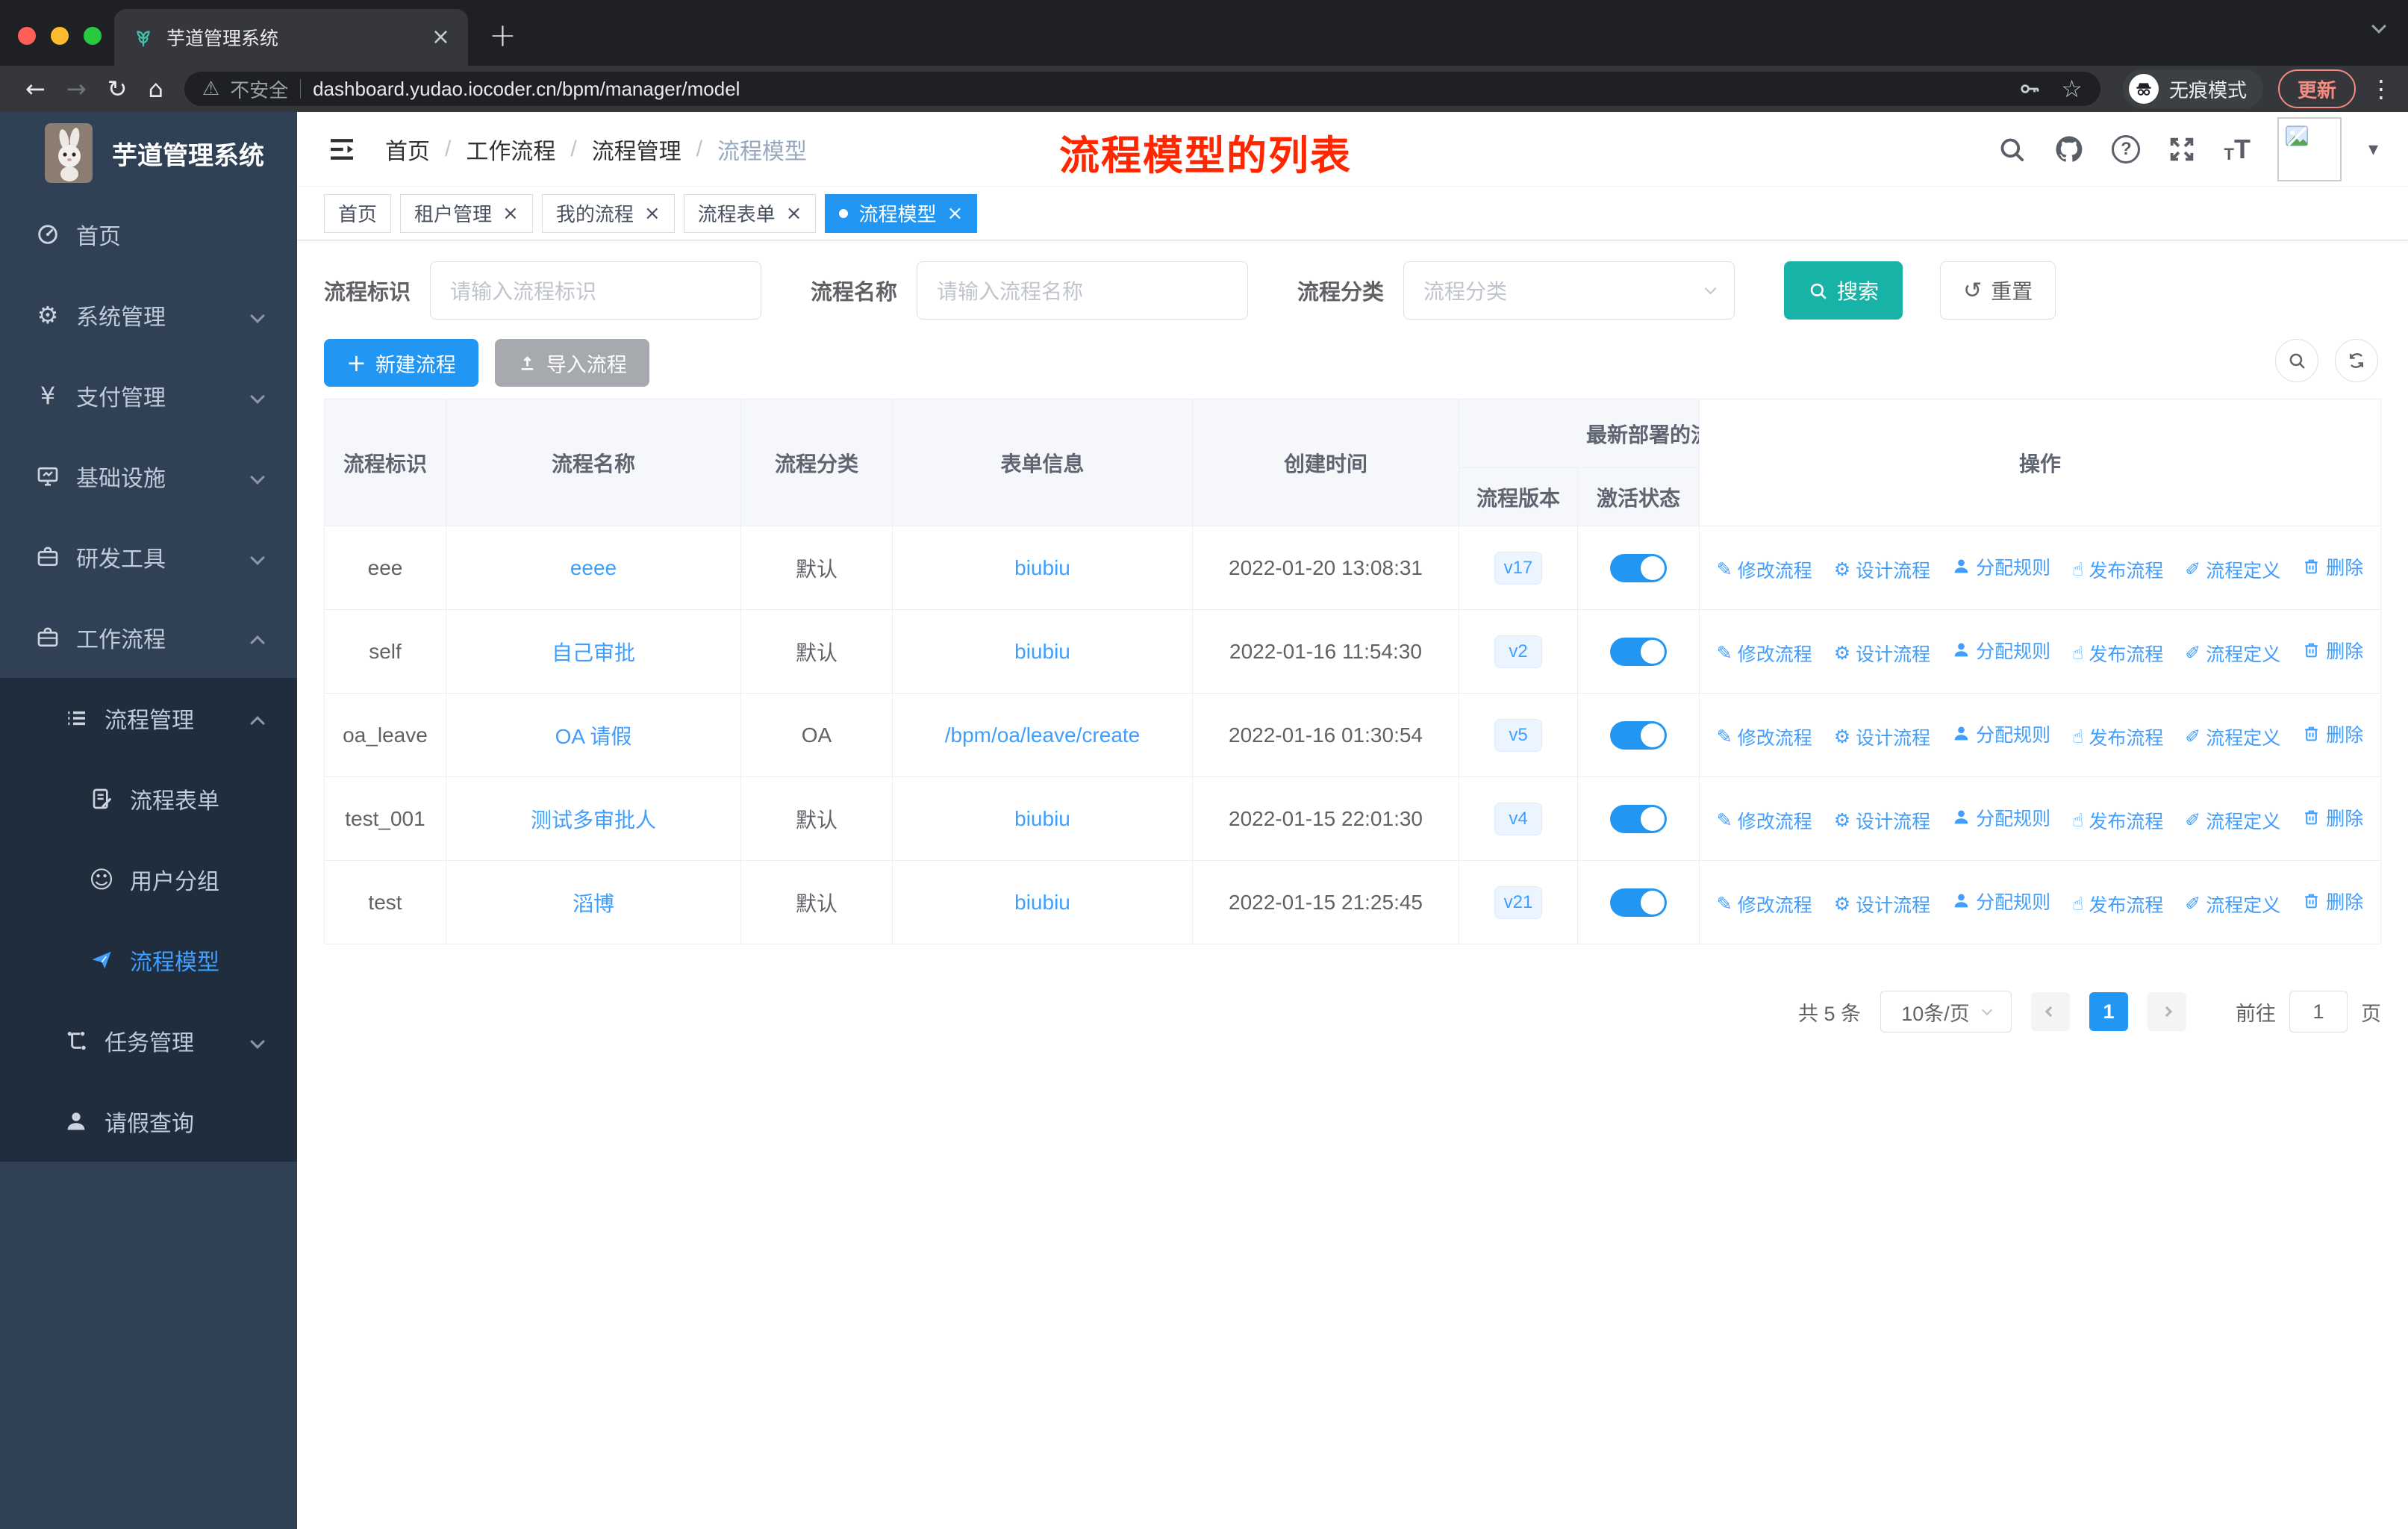 The image size is (2408, 1529). Describe the element at coordinates (2378, 26) in the screenshot. I see `tab-search-chevron-icon` at that location.